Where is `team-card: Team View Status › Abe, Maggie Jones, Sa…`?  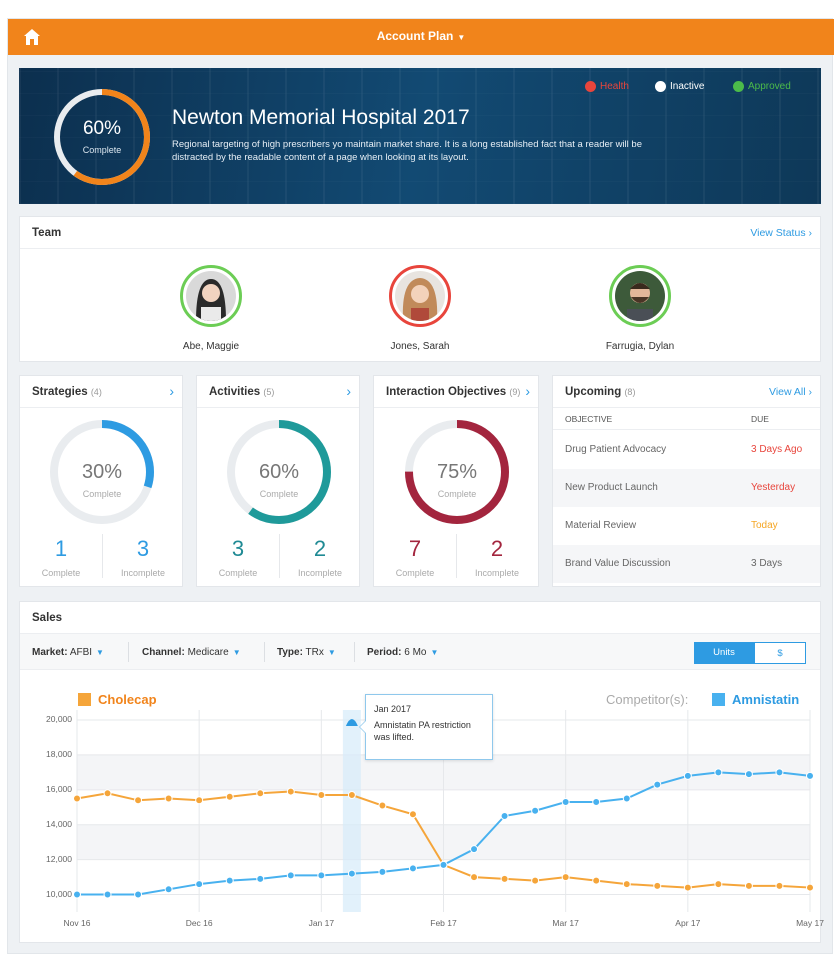 team-card: Team View Status › Abe, Maggie Jones, Sa… is located at coordinates (420, 289).